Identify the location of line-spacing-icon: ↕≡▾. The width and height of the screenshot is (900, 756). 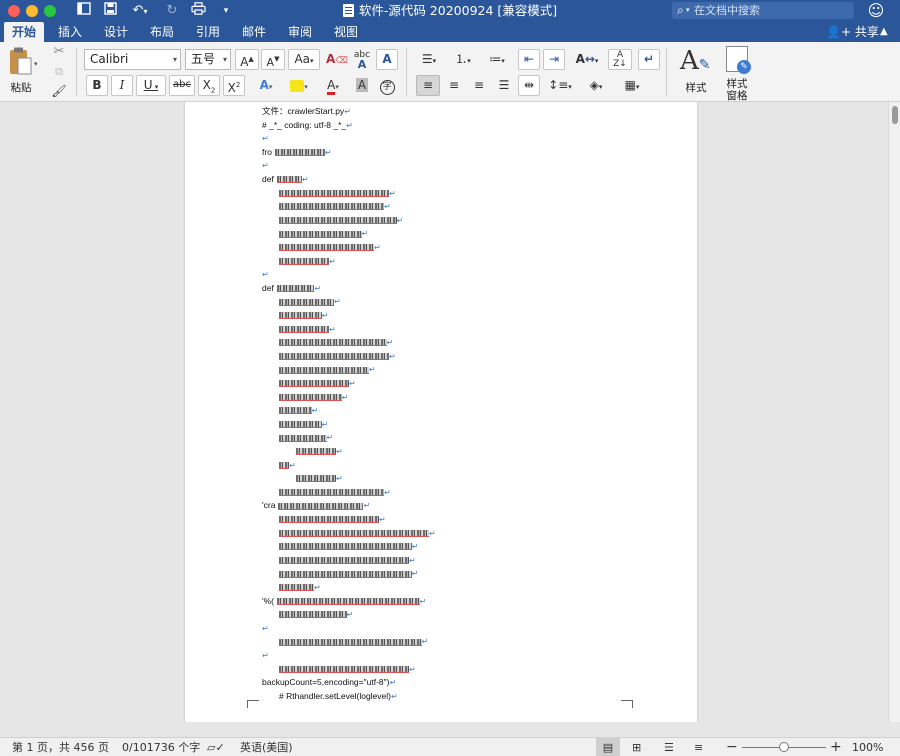
(560, 85).